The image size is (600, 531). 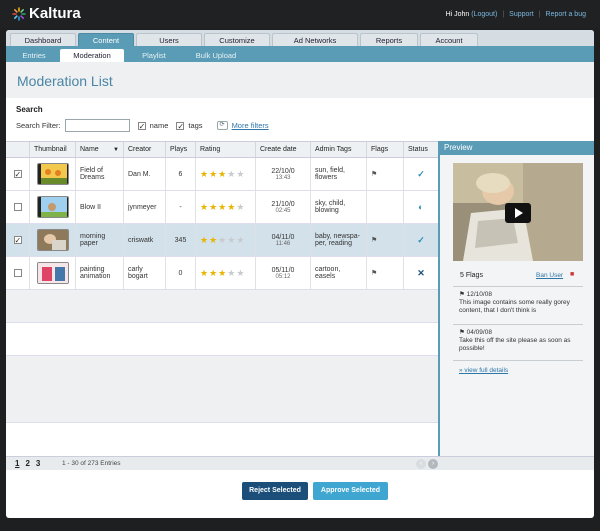 I want to click on logout-link: (Logout), so click(x=484, y=14).